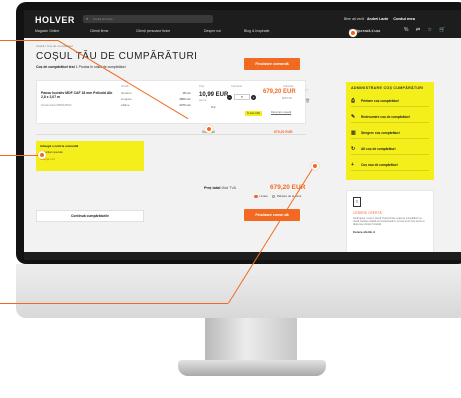  Describe the element at coordinates (114, 303) in the screenshot. I see `callout-line-3a` at that location.